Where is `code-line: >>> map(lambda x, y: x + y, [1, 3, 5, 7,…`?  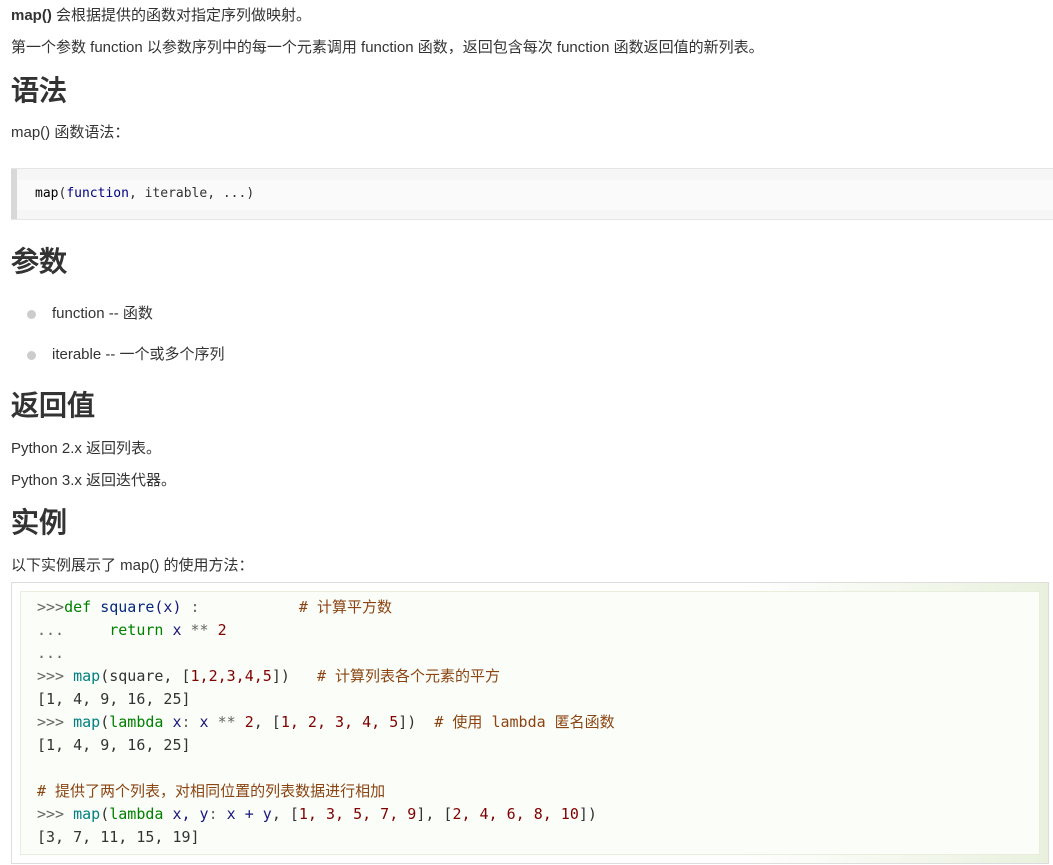 code-line: >>> map(lambda x, y: x + y, [1, 3, 5, 7,… is located at coordinates (317, 814).